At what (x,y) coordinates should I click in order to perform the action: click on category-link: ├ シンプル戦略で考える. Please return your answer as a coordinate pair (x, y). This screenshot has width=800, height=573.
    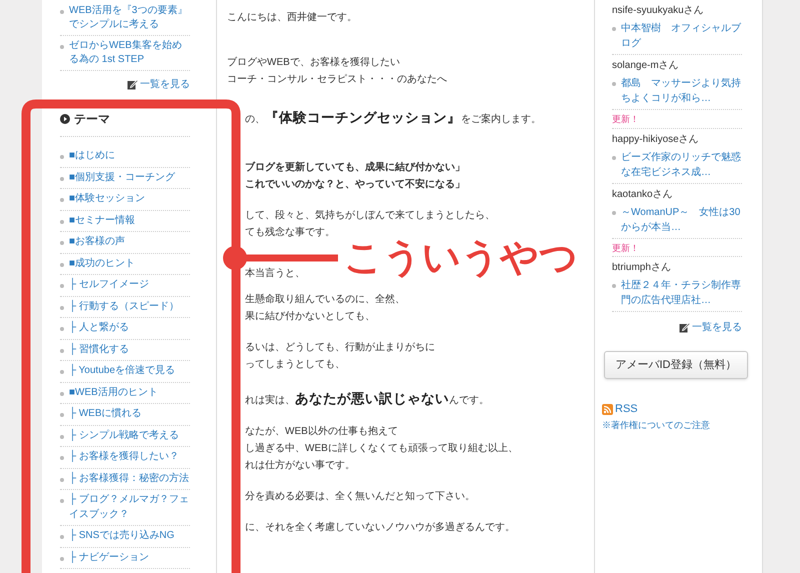
    Looking at the image, I should click on (124, 435).